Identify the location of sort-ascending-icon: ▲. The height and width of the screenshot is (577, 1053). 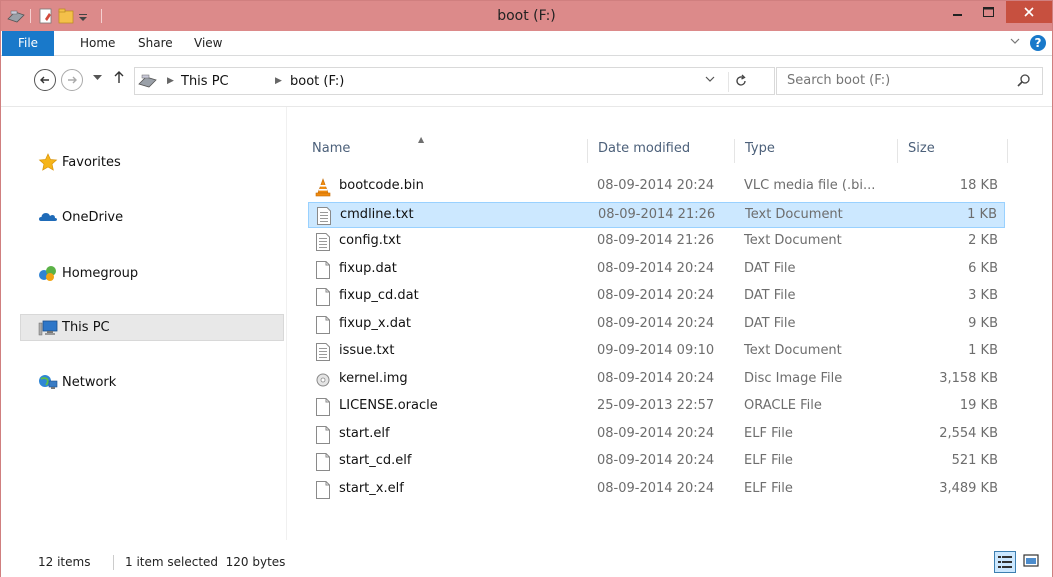
(421, 139).